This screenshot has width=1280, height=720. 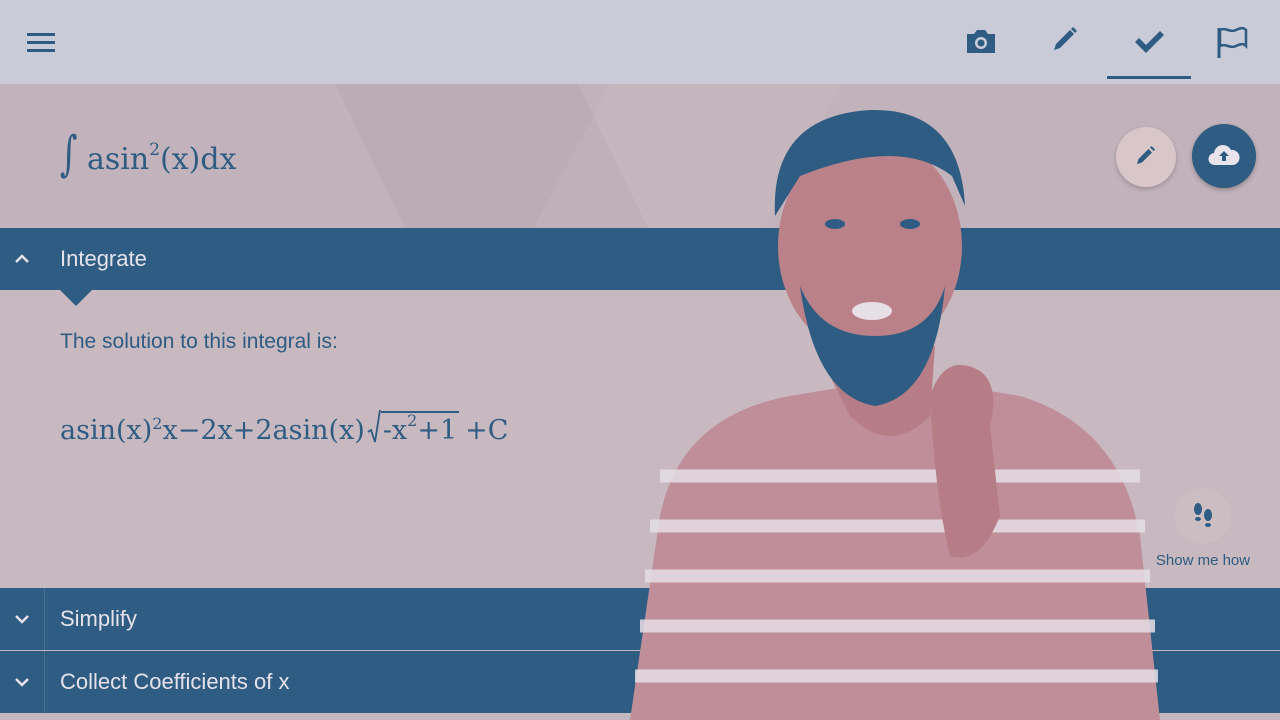 I want to click on section-integrate: Integrate, so click(x=640, y=259).